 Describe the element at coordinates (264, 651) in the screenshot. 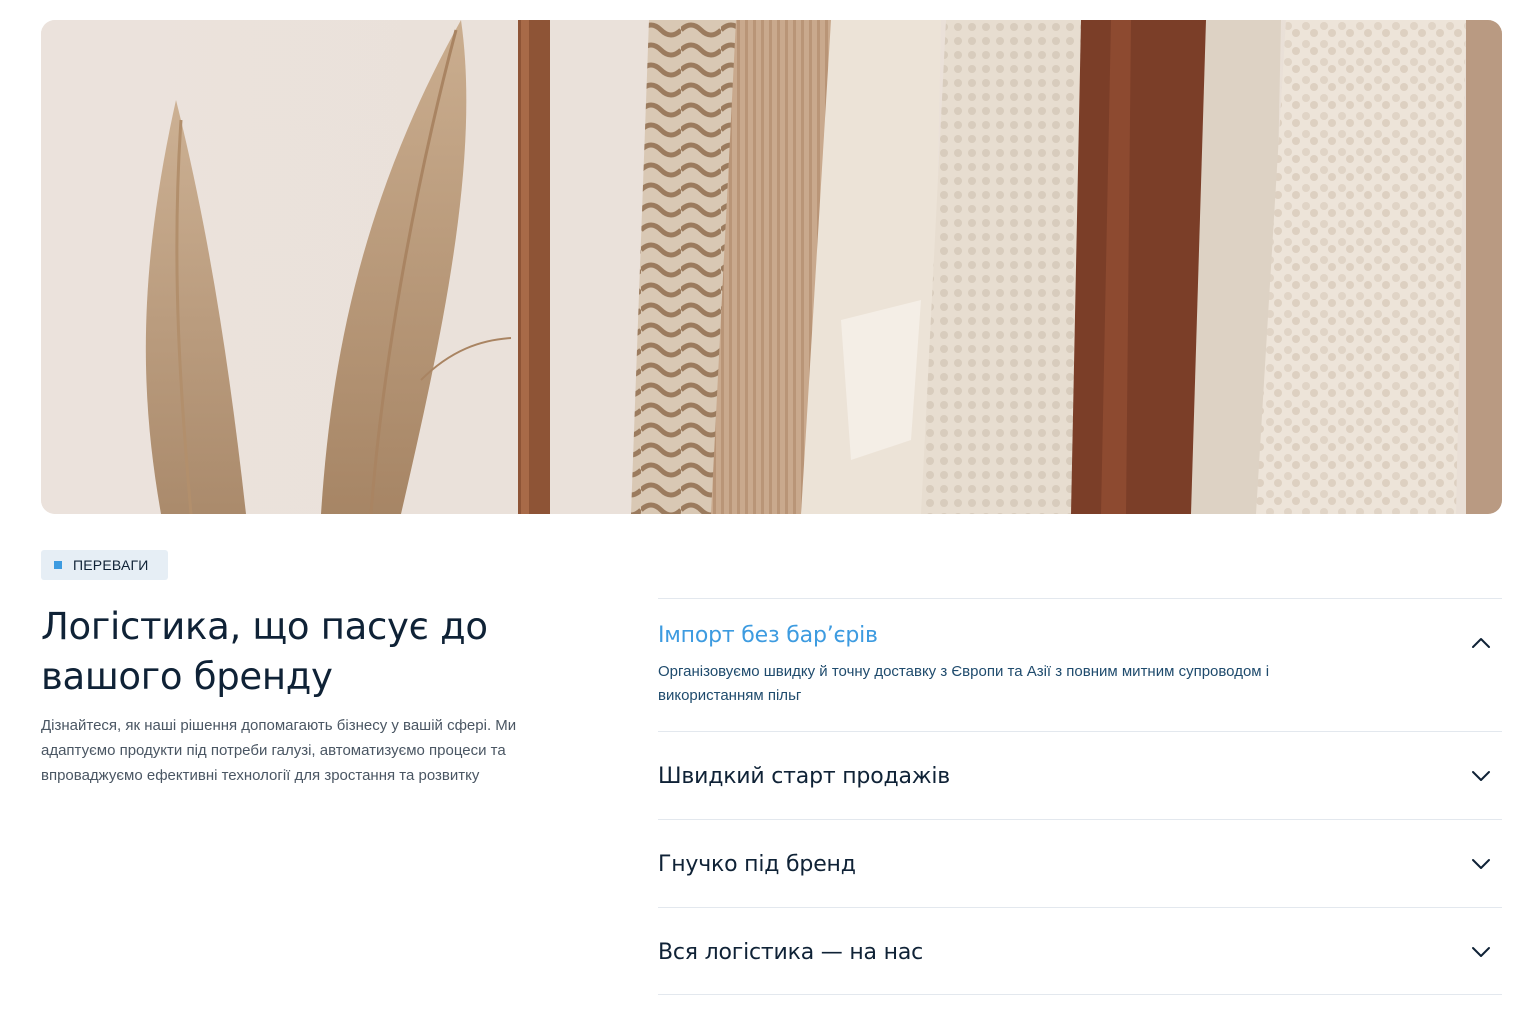

I see `section-title: Логістика, що пасує до вашого бренду` at that location.